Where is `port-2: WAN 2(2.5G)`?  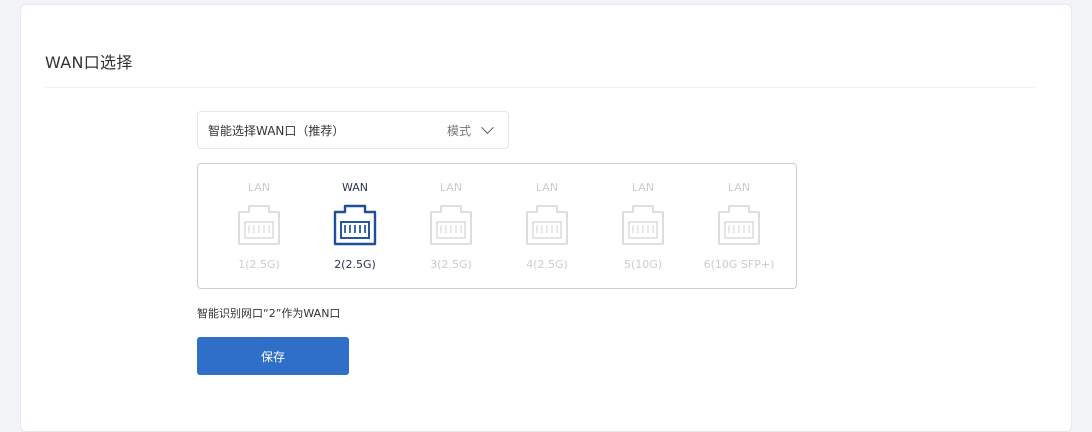
port-2: WAN 2(2.5G) is located at coordinates (355, 225).